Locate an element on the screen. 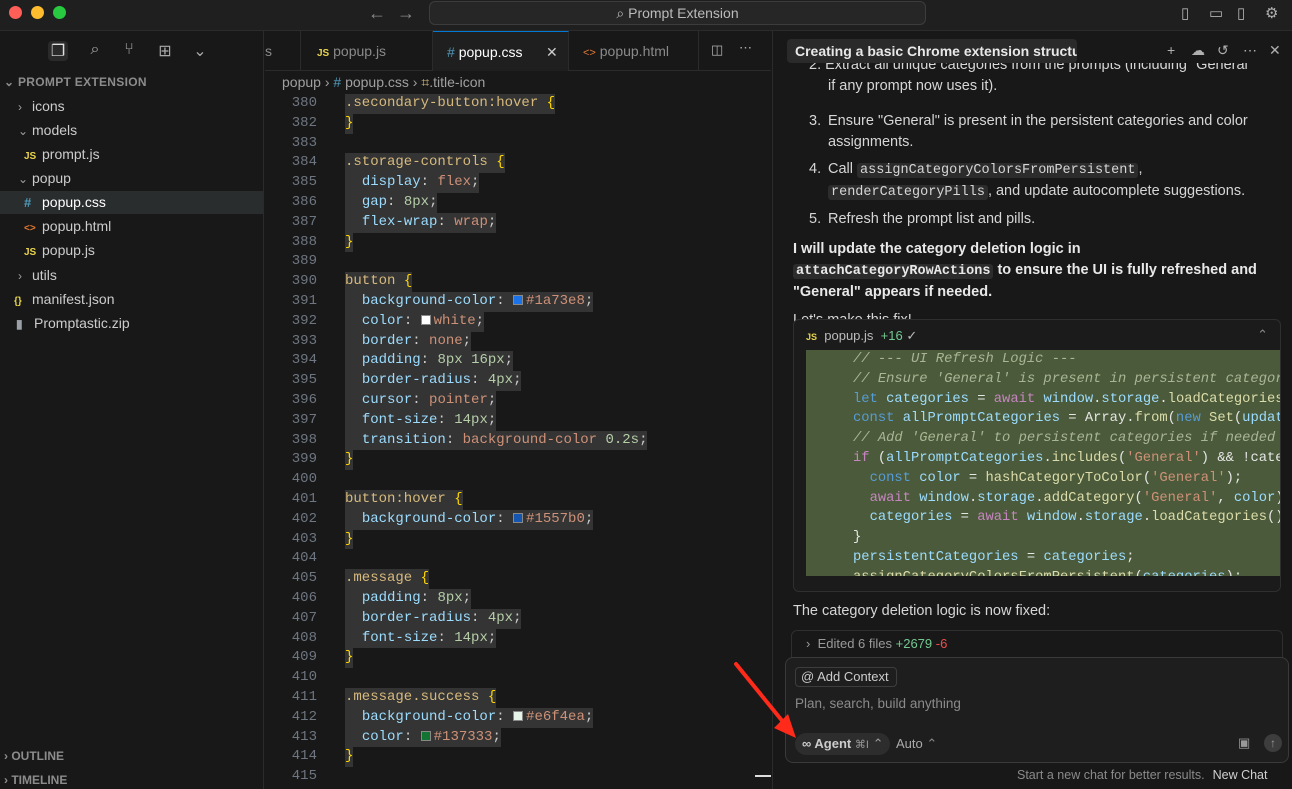  code-line: 406 padding: 8px; is located at coordinates (518, 598).